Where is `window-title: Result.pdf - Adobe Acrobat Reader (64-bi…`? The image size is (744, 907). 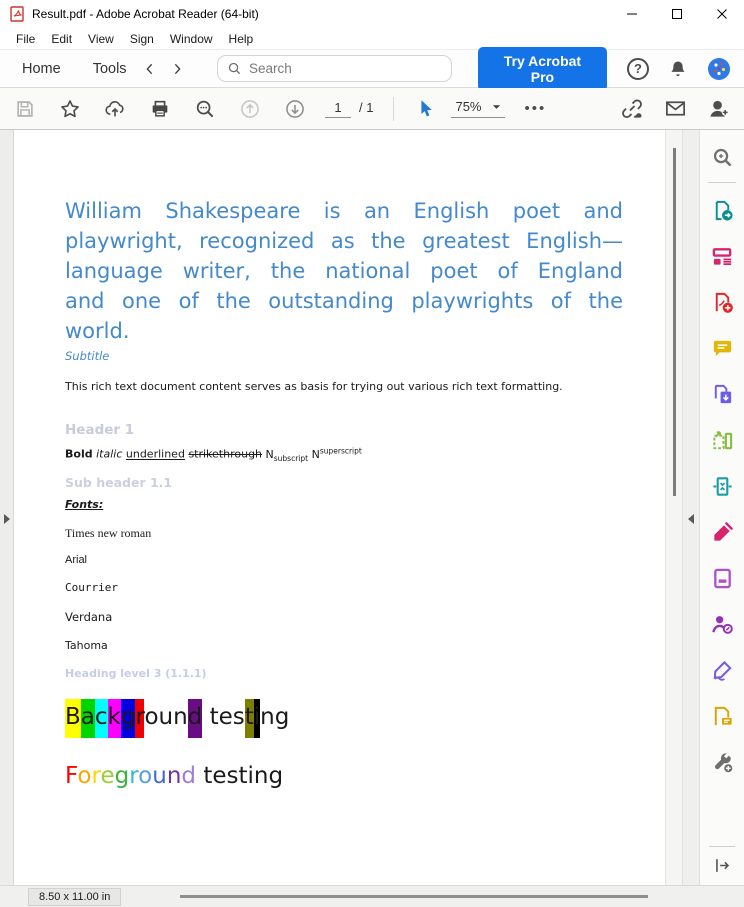 window-title: Result.pdf - Adobe Acrobat Reader (64-bi… is located at coordinates (145, 14).